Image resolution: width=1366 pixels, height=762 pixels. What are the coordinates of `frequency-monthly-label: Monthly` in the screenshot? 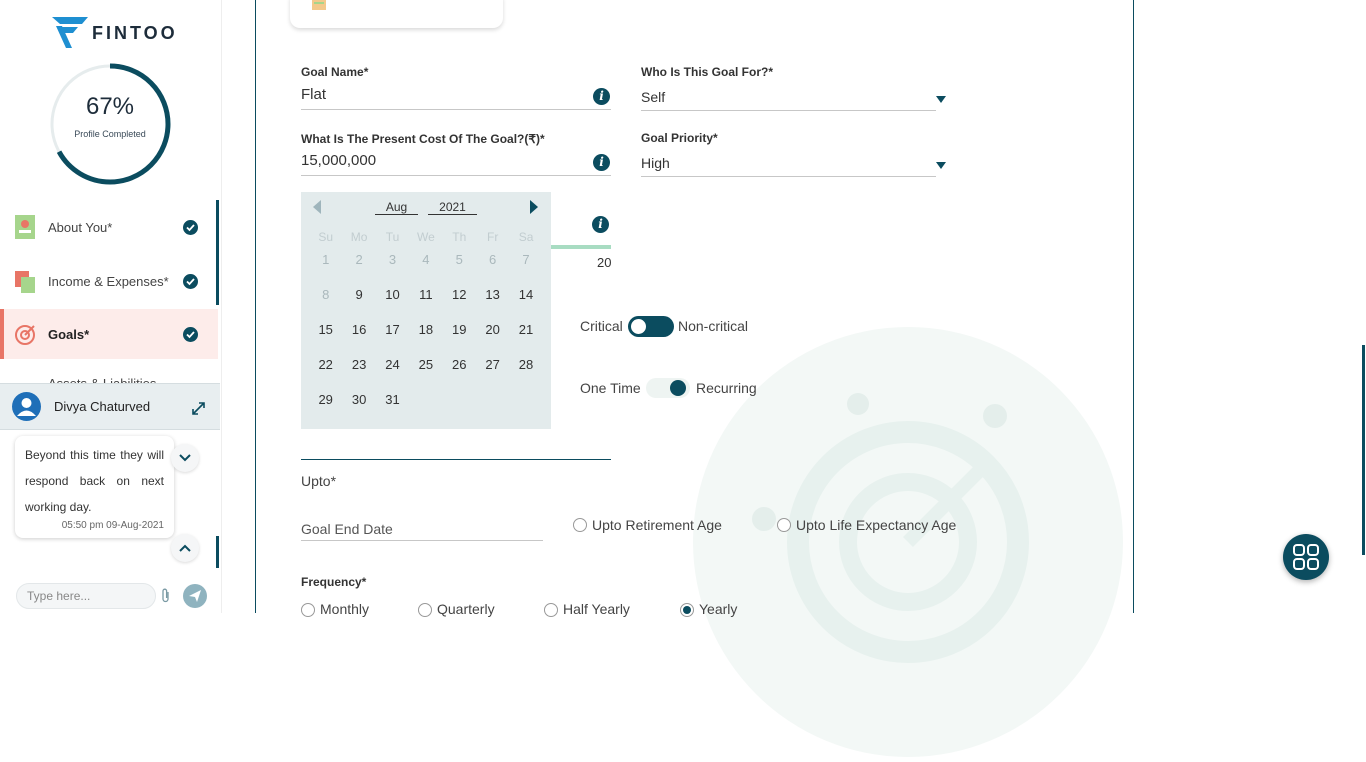 It's located at (345, 609).